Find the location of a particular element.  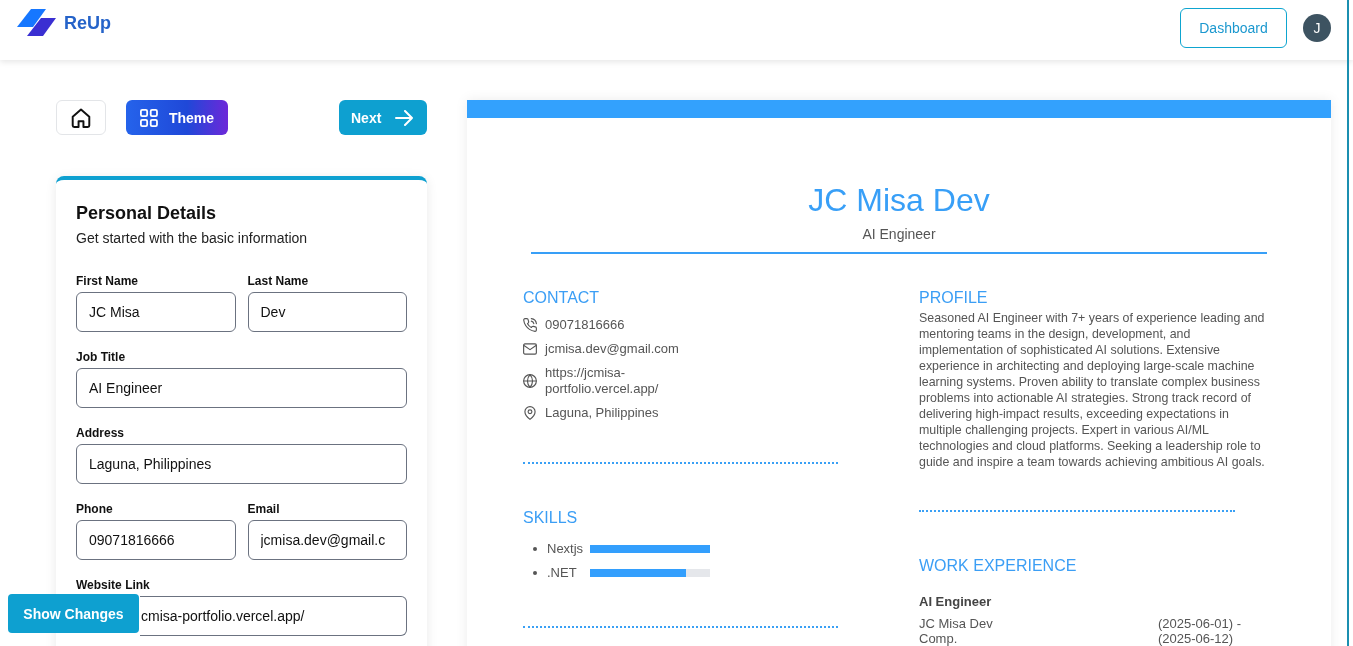

text-input: JC Misa is located at coordinates (156, 312).